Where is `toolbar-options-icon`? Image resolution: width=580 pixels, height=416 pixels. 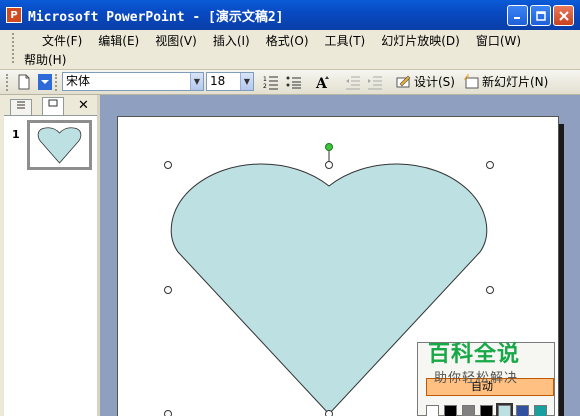 toolbar-options-icon is located at coordinates (45, 82).